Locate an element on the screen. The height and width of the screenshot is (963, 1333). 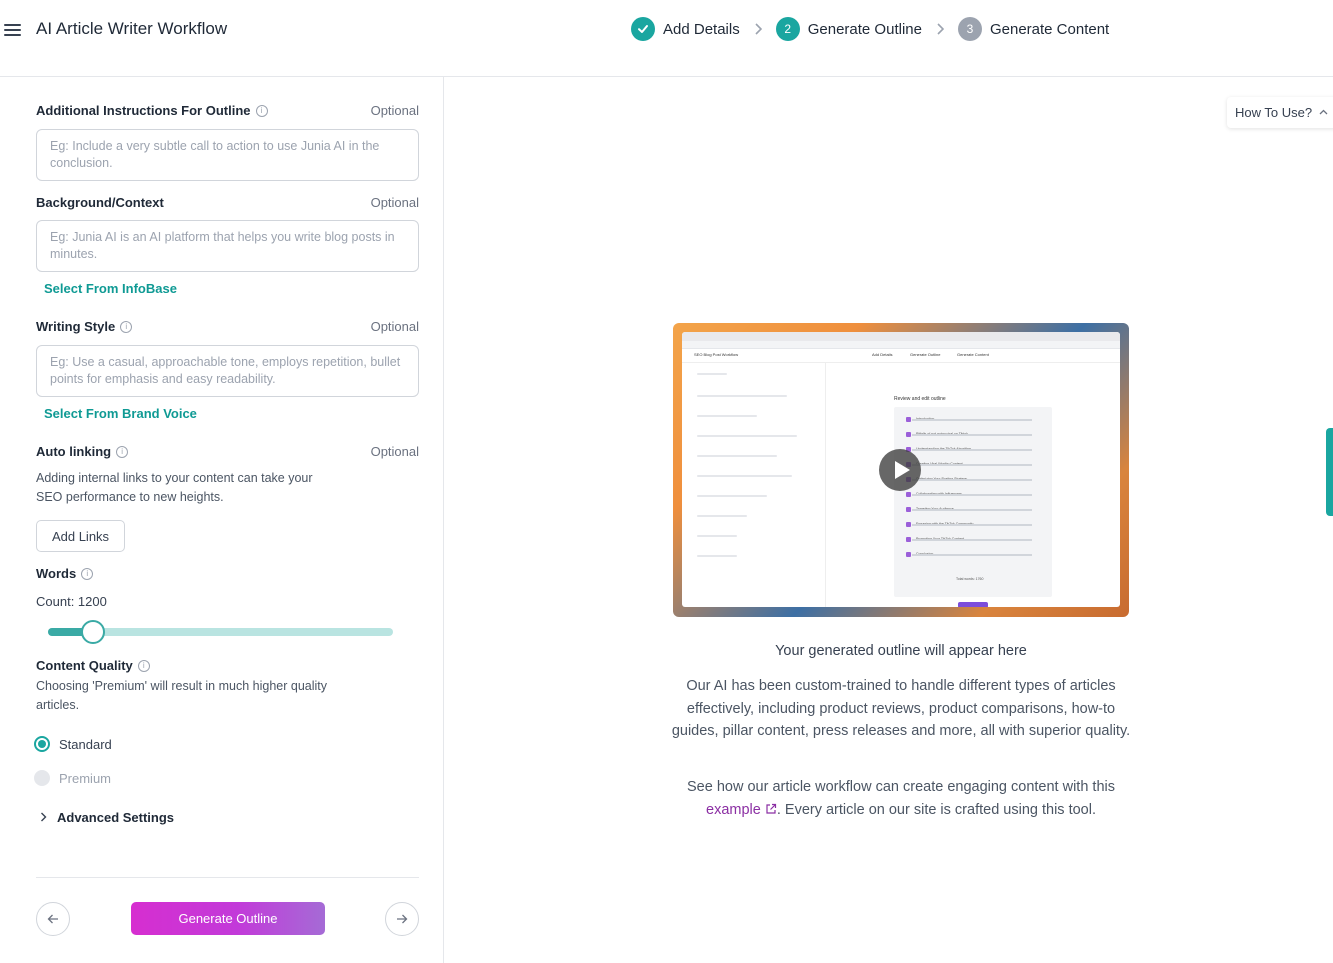
radio-standard: Standard is located at coordinates (73, 744).